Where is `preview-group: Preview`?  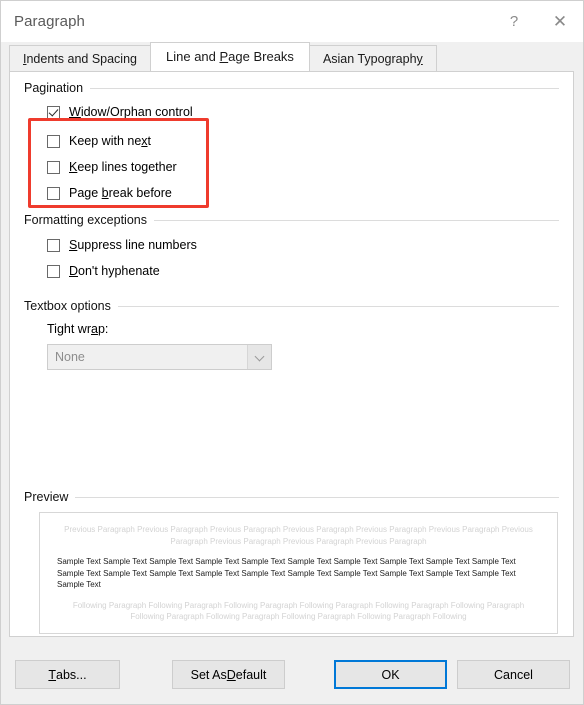
preview-group: Preview is located at coordinates (291, 497).